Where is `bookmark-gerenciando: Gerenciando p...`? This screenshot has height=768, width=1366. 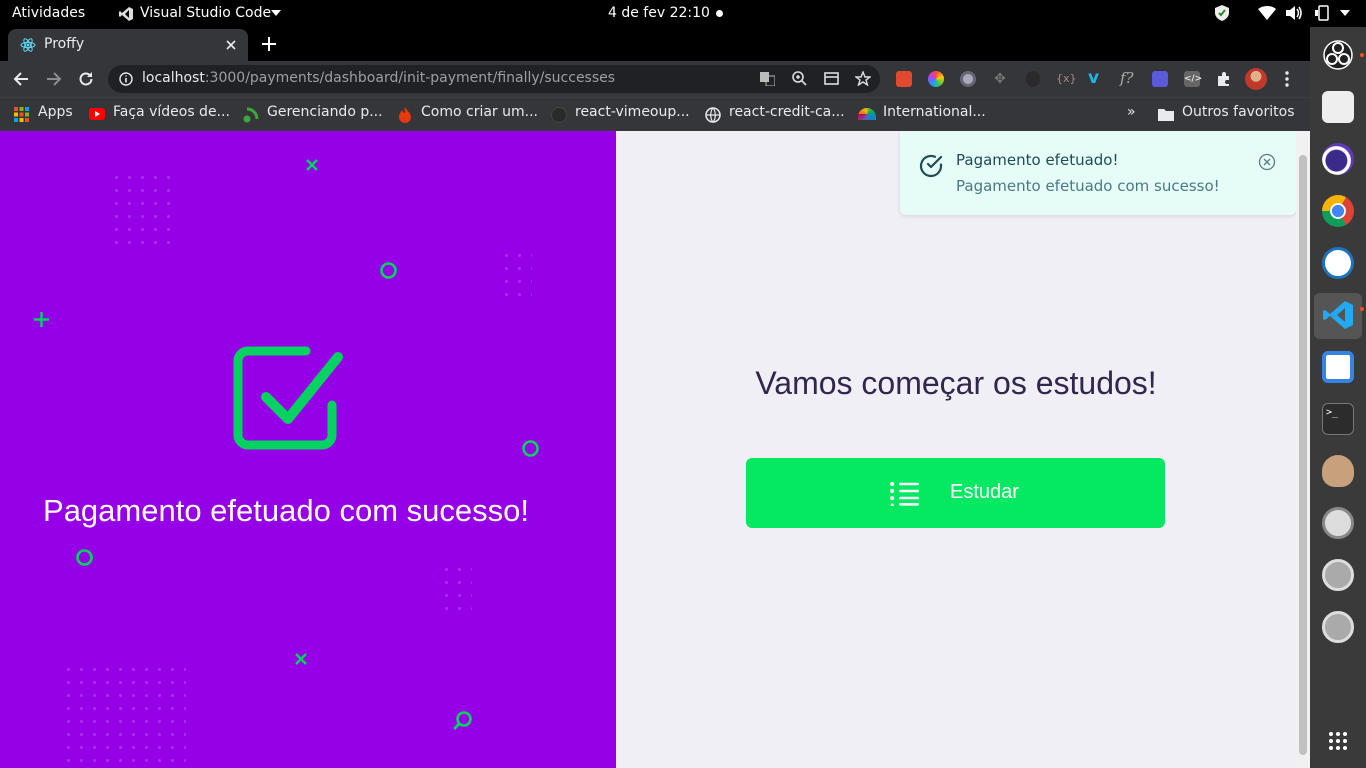 bookmark-gerenciando: Gerenciando p... is located at coordinates (325, 112).